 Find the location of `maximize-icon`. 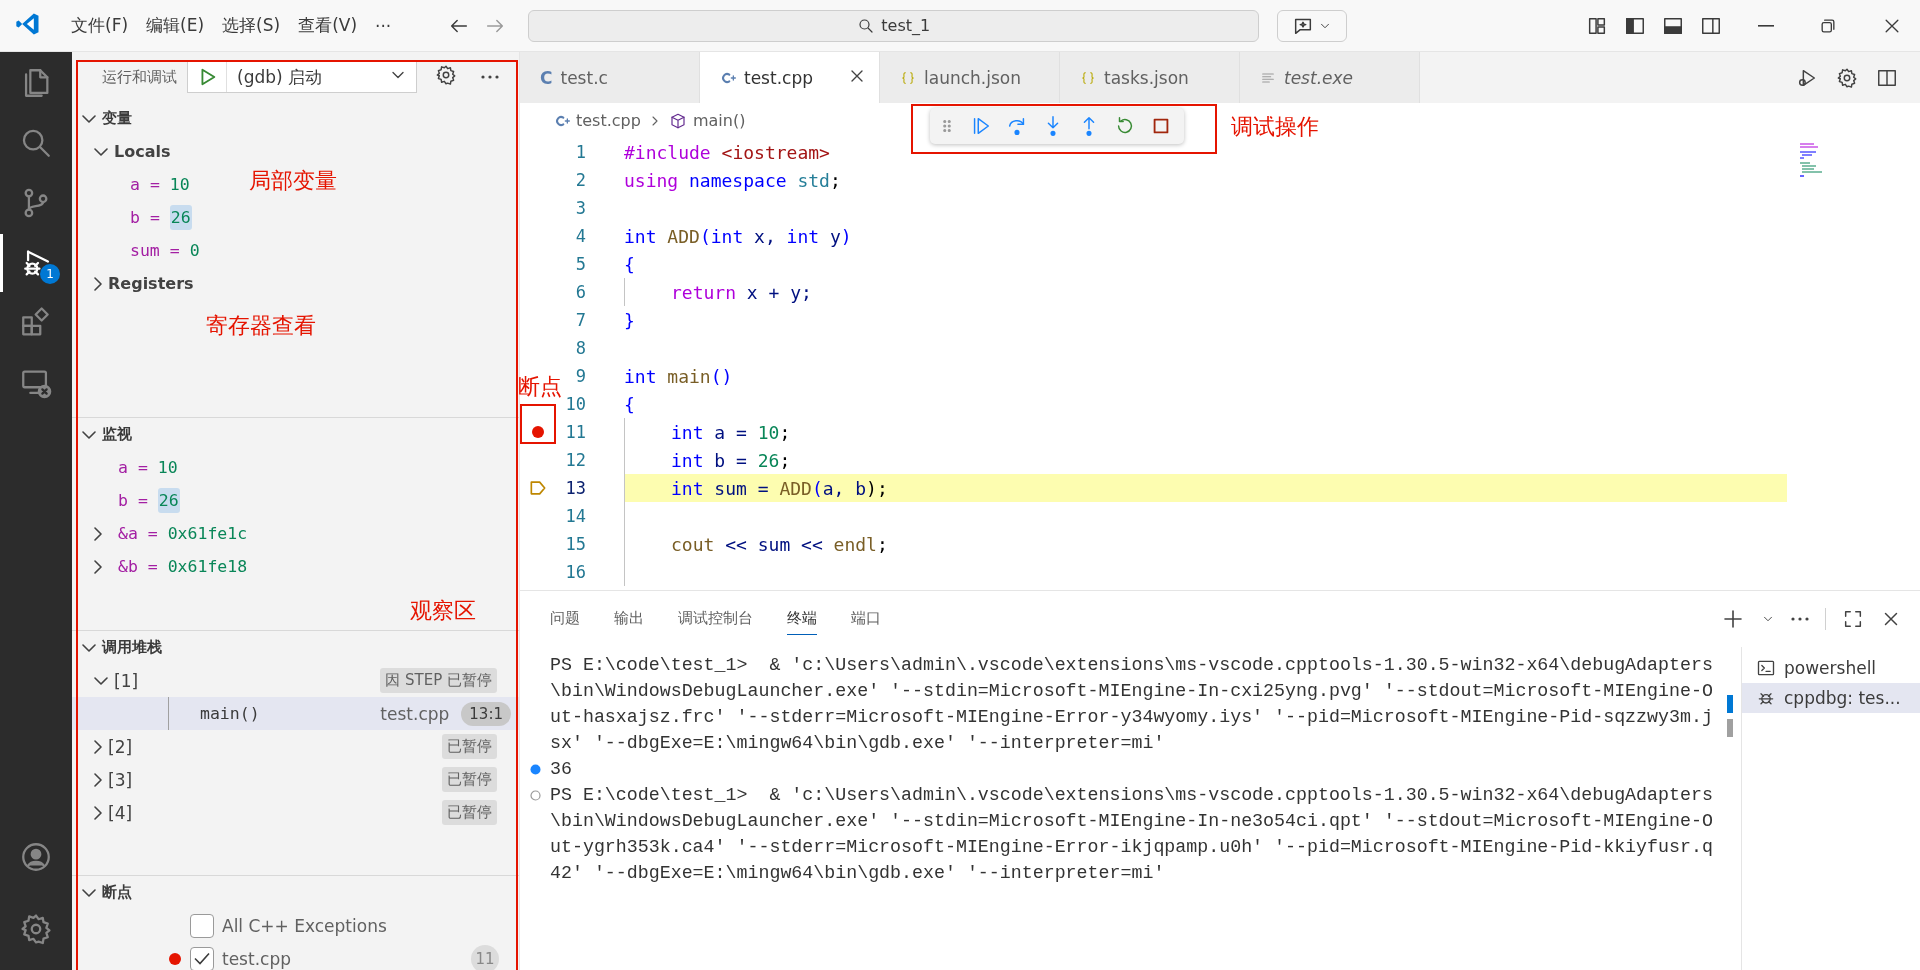

maximize-icon is located at coordinates (1853, 619).